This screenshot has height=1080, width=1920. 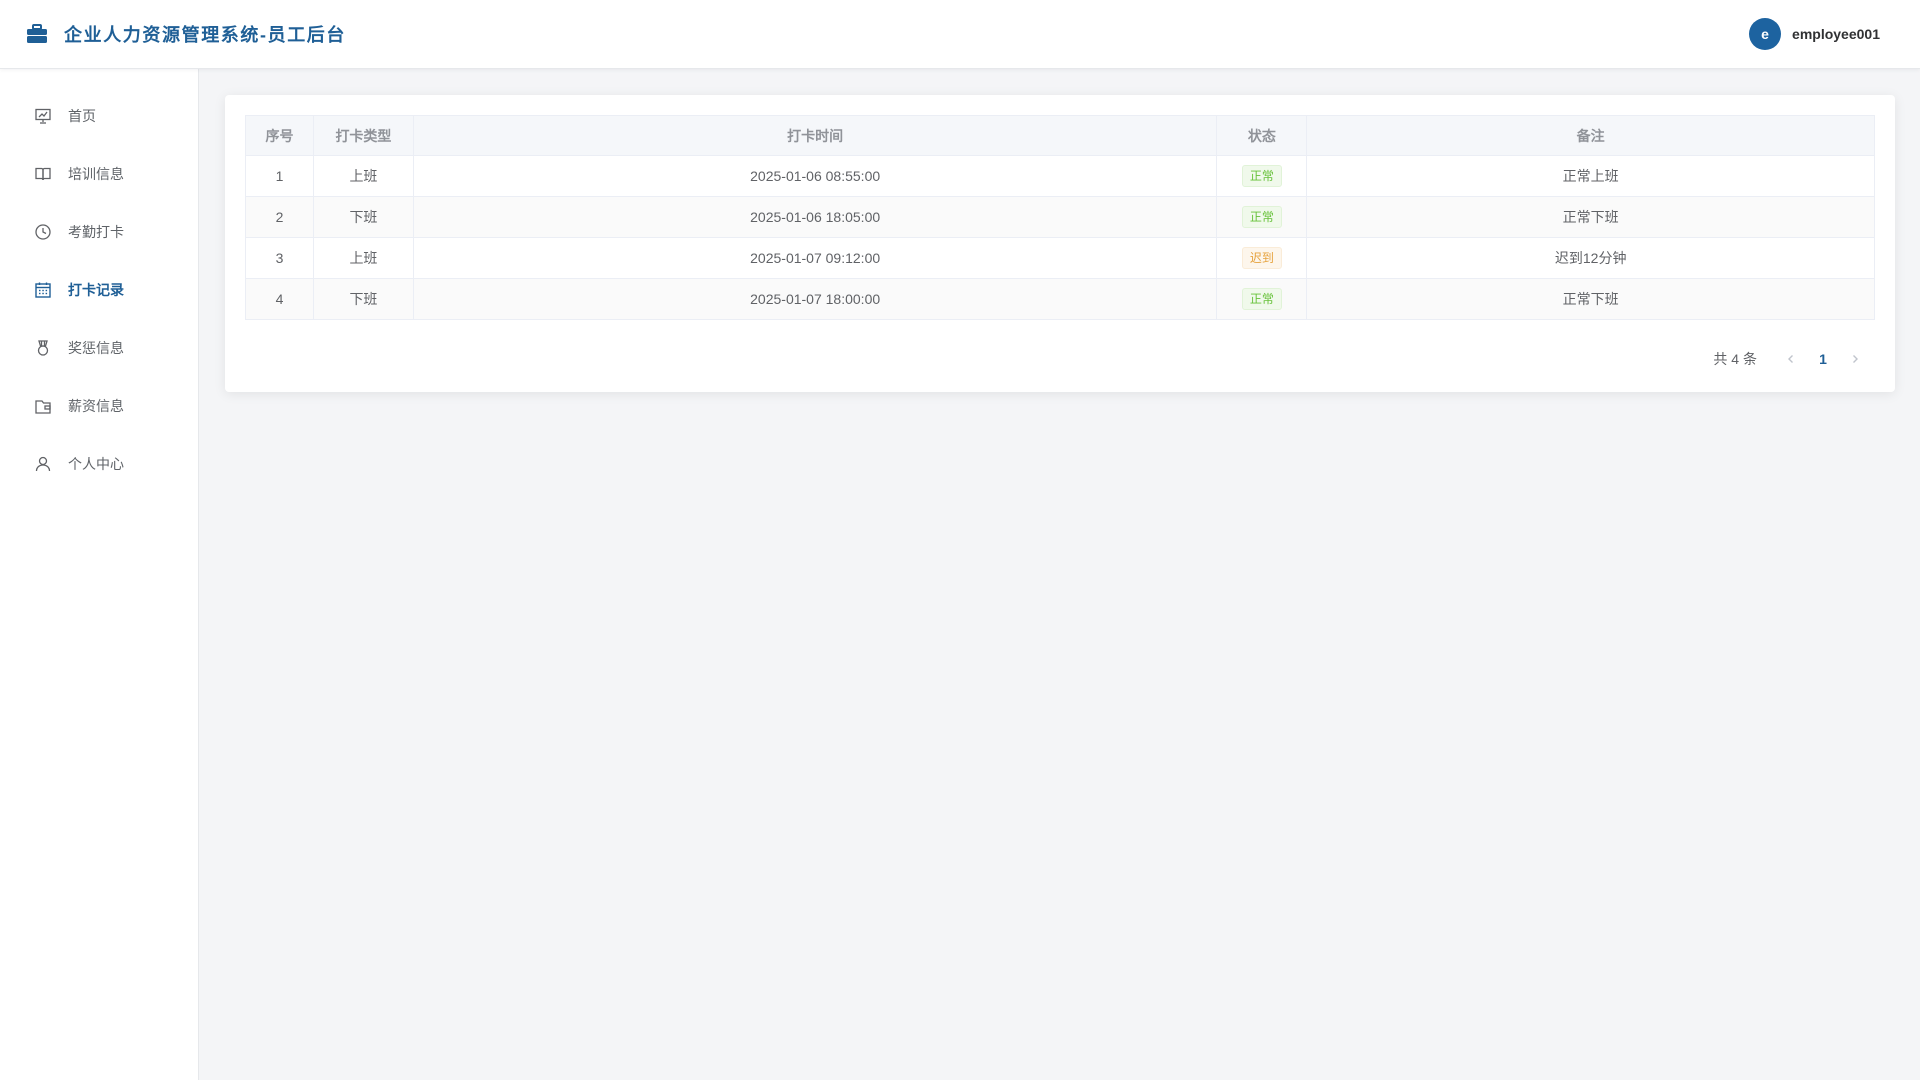 What do you see at coordinates (363, 135) in the screenshot?
I see `column-header-type: 打卡类型` at bounding box center [363, 135].